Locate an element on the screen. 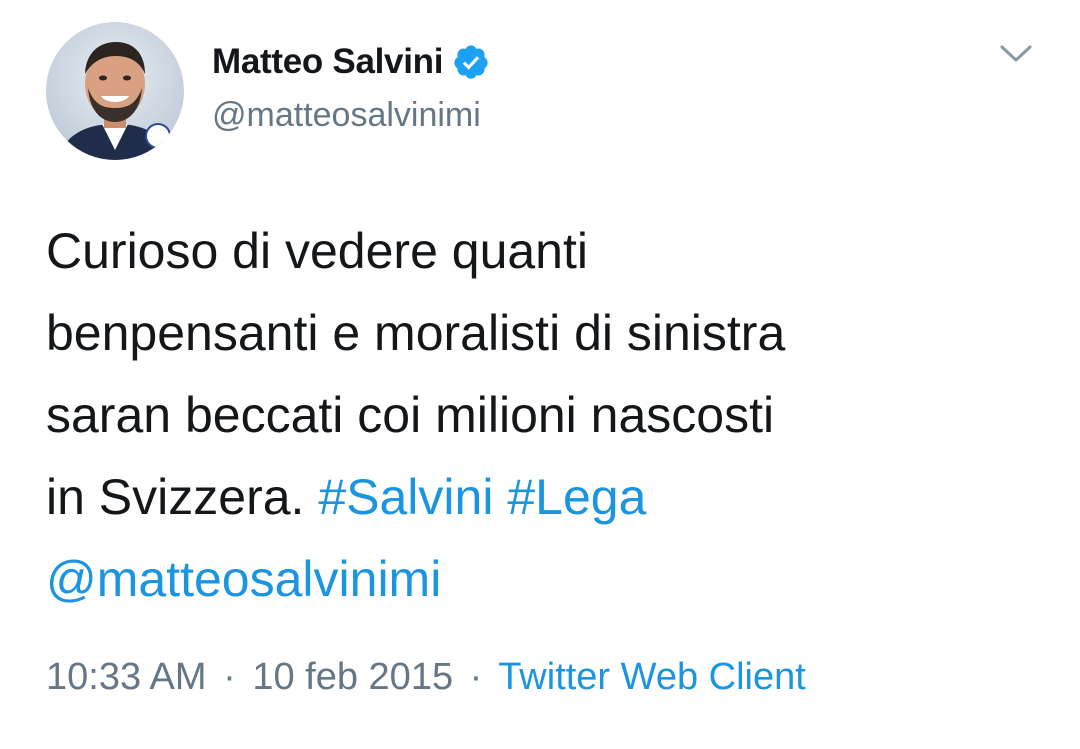 Image resolution: width=1080 pixels, height=749 pixels. tweet-date: 10 feb 2015 is located at coordinates (352, 677).